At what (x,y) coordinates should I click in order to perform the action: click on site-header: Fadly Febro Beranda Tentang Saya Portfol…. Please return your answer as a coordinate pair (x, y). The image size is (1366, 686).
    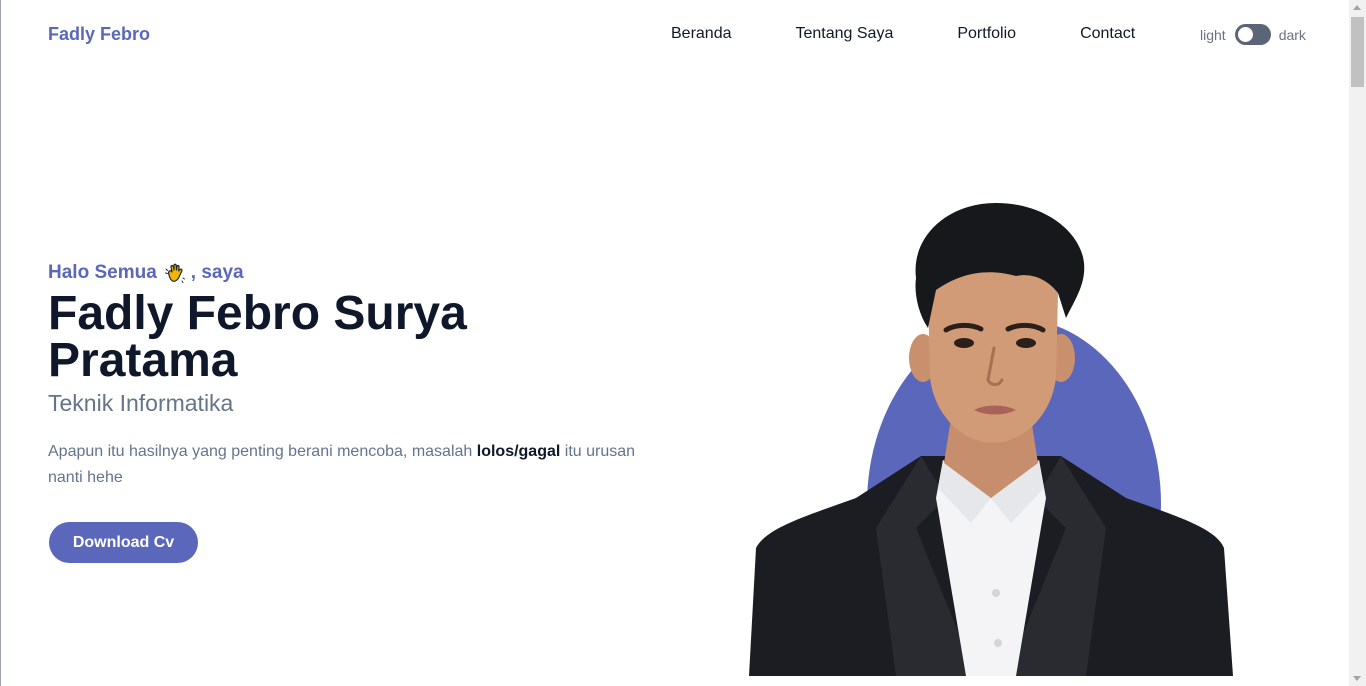
    Looking at the image, I should click on (675, 35).